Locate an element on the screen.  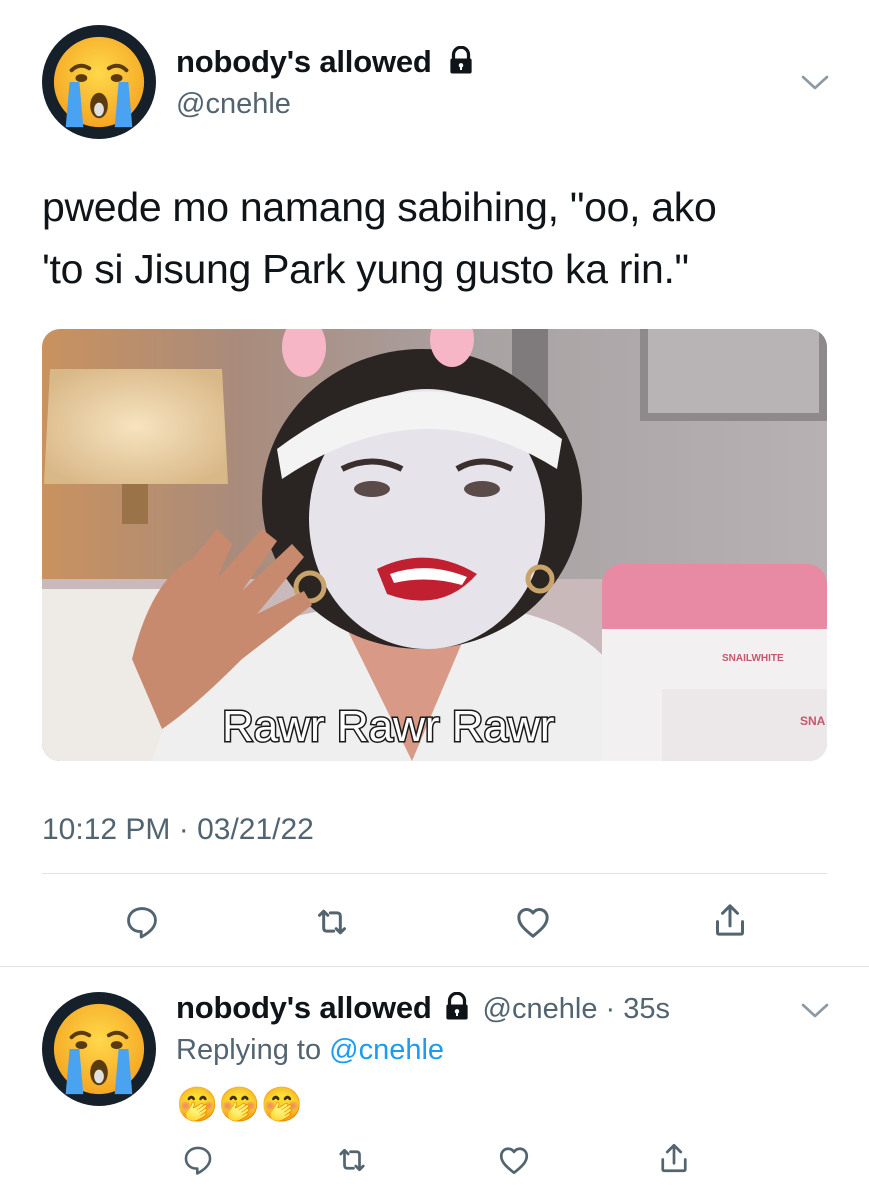
avatar is located at coordinates (99, 82).